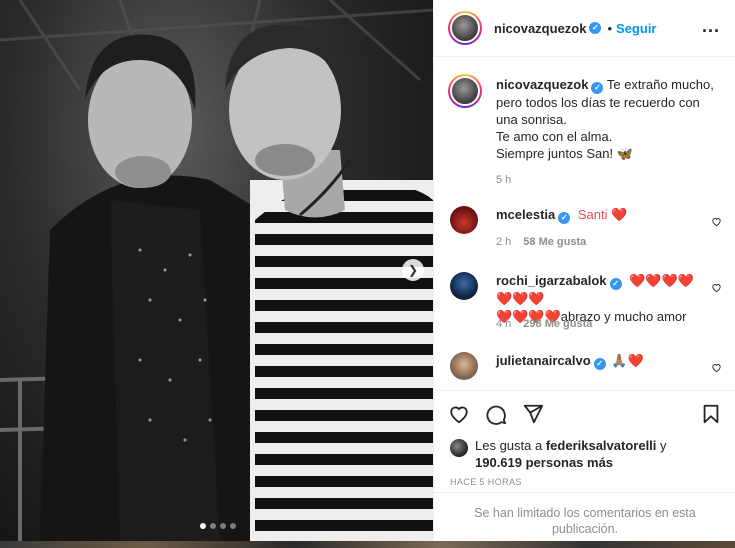  What do you see at coordinates (218, 526) in the screenshot?
I see `carousel-indicator` at bounding box center [218, 526].